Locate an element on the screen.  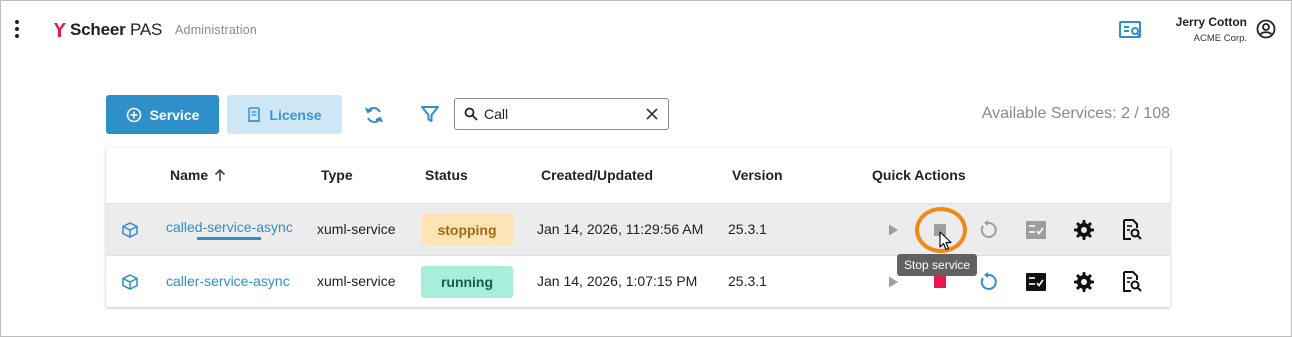
user-org: ACME Corp. is located at coordinates (1220, 38).